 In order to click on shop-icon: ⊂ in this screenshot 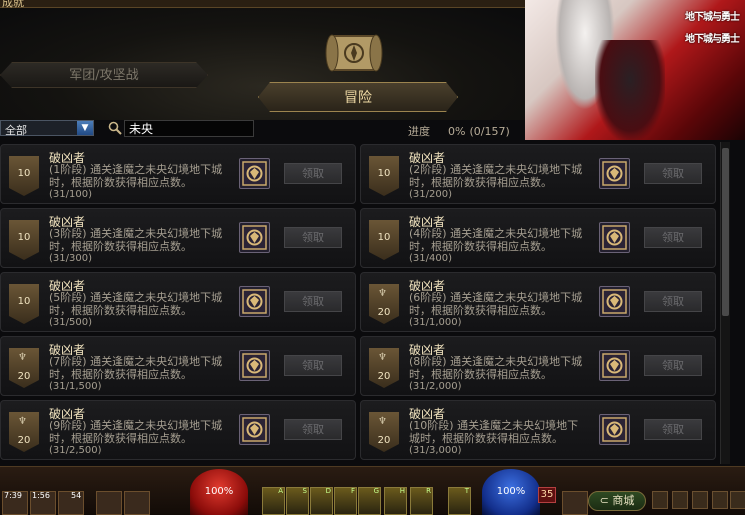, I will do `click(606, 500)`.